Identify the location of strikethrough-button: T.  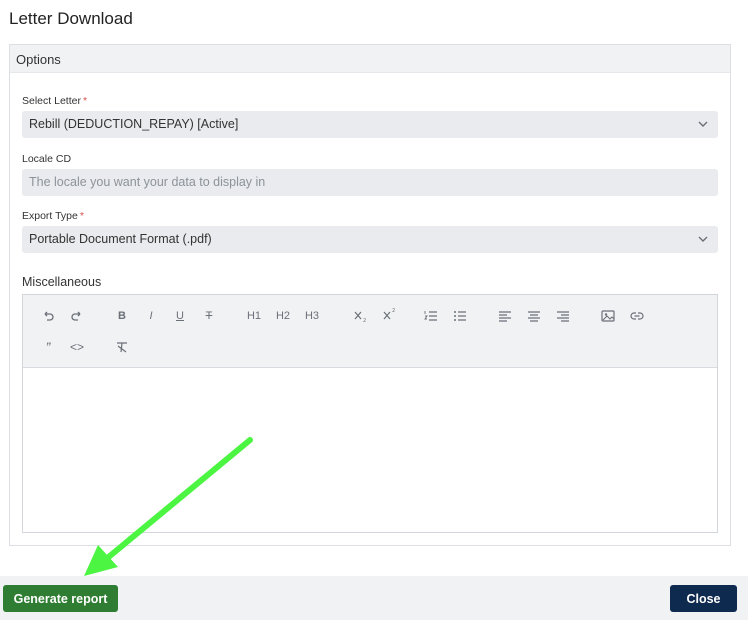
(209, 316).